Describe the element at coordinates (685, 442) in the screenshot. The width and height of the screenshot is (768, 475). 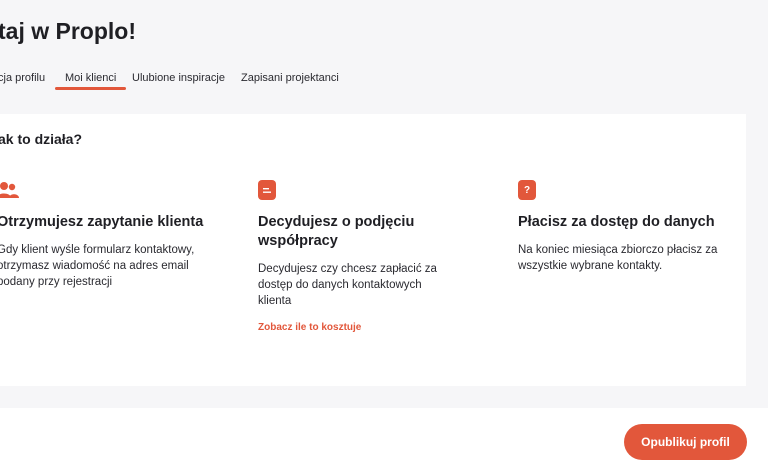
I see `publish-profile-button: Opublikuj profil` at that location.